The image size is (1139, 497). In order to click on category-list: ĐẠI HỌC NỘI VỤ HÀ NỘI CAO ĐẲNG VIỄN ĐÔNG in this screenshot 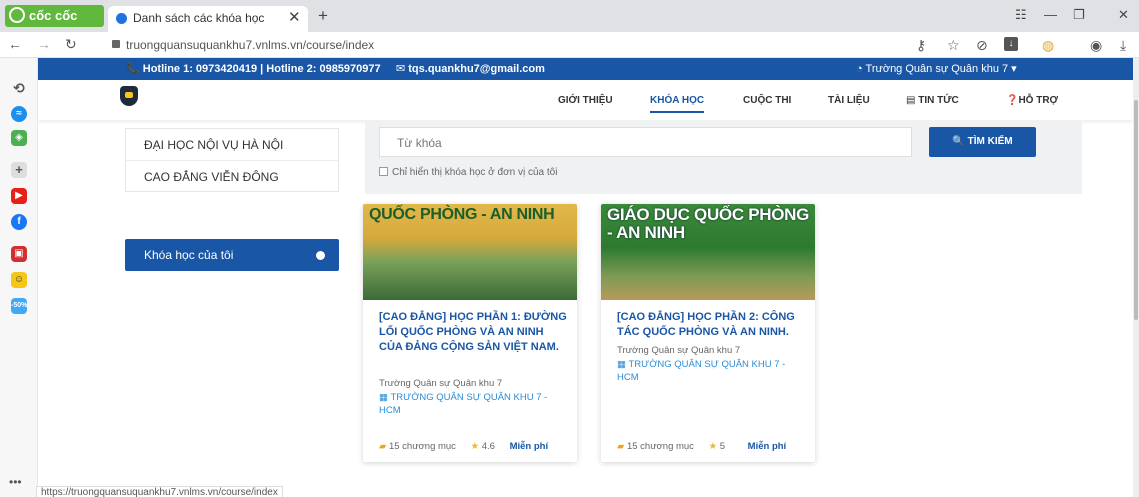, I will do `click(232, 160)`.